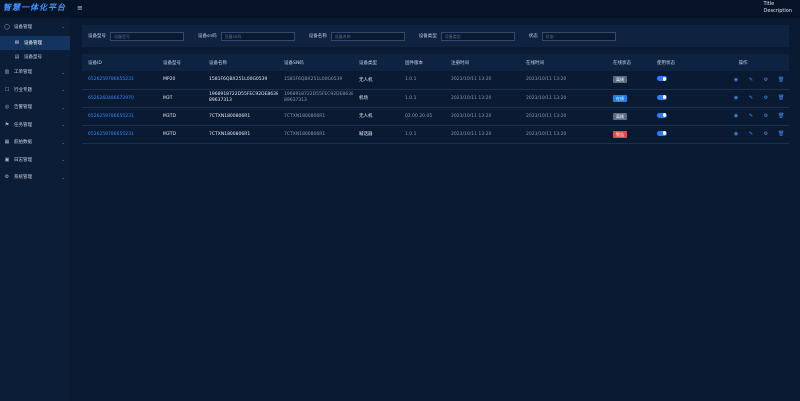 Image resolution: width=800 pixels, height=401 pixels. Describe the element at coordinates (180, 134) in the screenshot. I see `device-model: M3TD` at that location.